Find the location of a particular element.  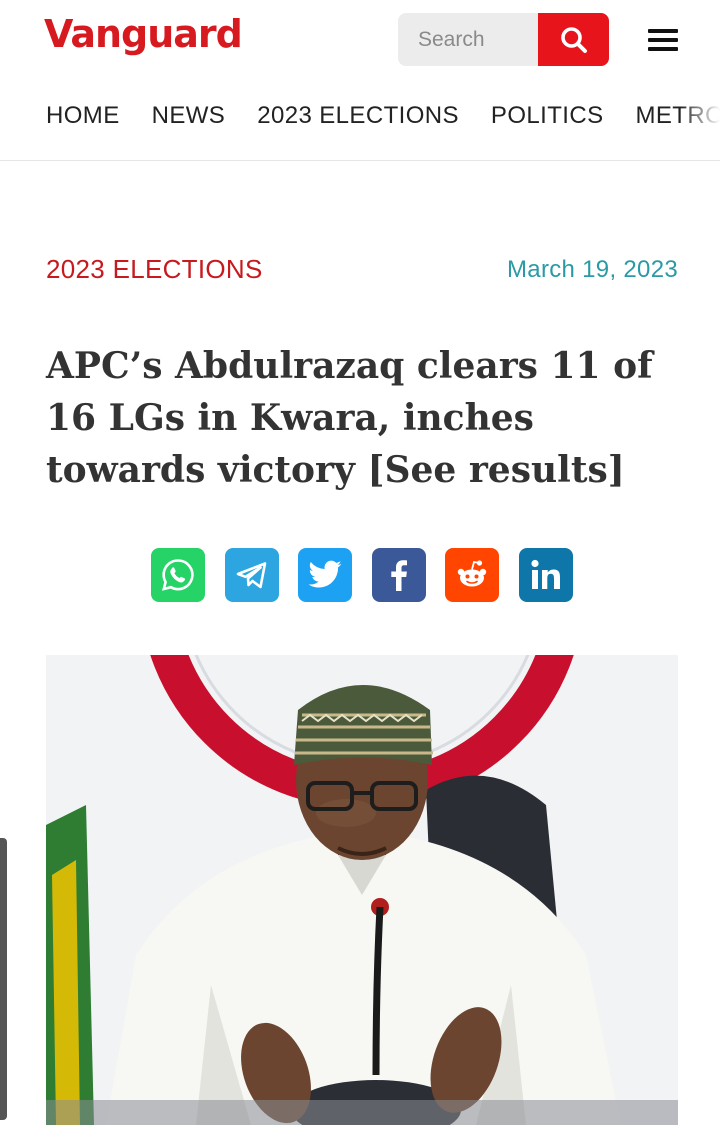

telegram-icon is located at coordinates (251, 575).